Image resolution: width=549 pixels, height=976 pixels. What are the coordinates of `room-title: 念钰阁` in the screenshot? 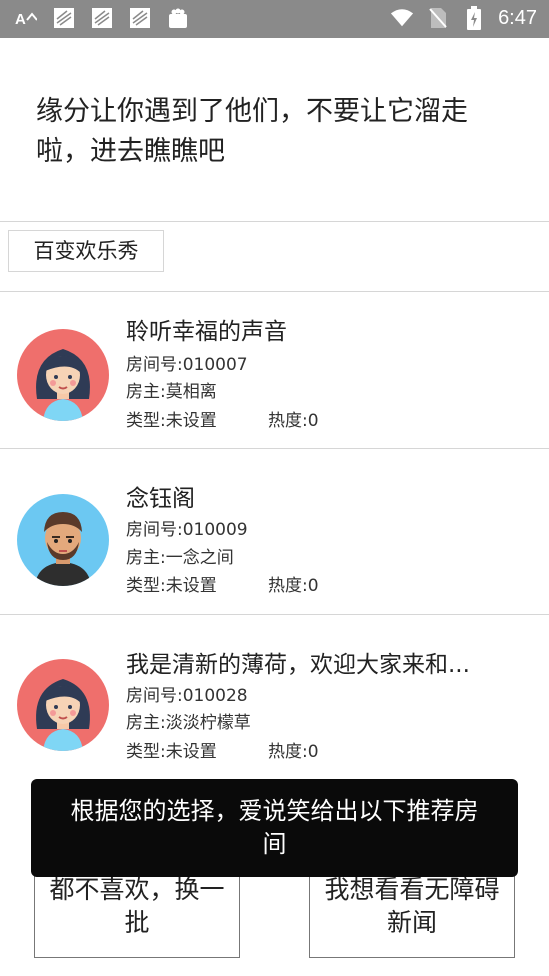 It's located at (160, 499).